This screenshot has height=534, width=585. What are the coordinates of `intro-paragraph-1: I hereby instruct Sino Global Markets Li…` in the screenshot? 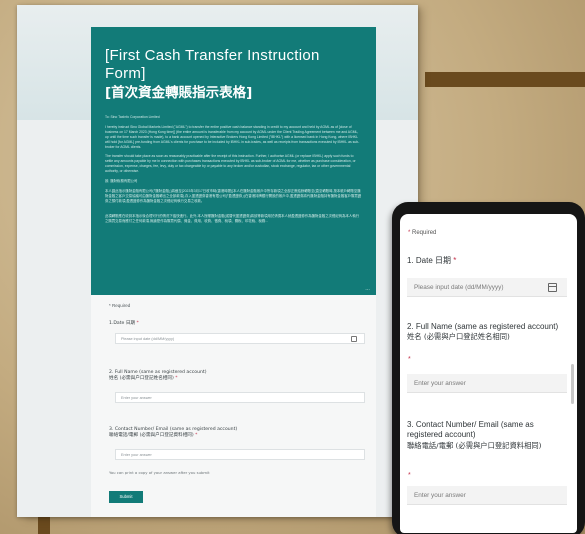 It's located at (232, 136).